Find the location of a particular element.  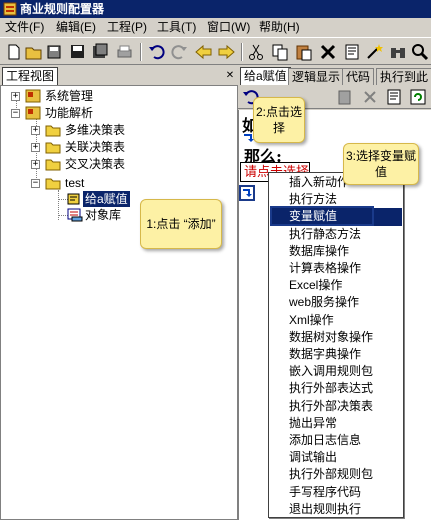

context-menu-item: 调试输出 is located at coordinates (336, 457).